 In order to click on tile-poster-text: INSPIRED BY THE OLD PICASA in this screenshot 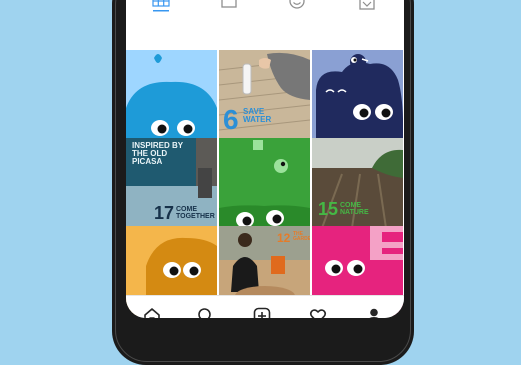, I will do `click(158, 153)`.